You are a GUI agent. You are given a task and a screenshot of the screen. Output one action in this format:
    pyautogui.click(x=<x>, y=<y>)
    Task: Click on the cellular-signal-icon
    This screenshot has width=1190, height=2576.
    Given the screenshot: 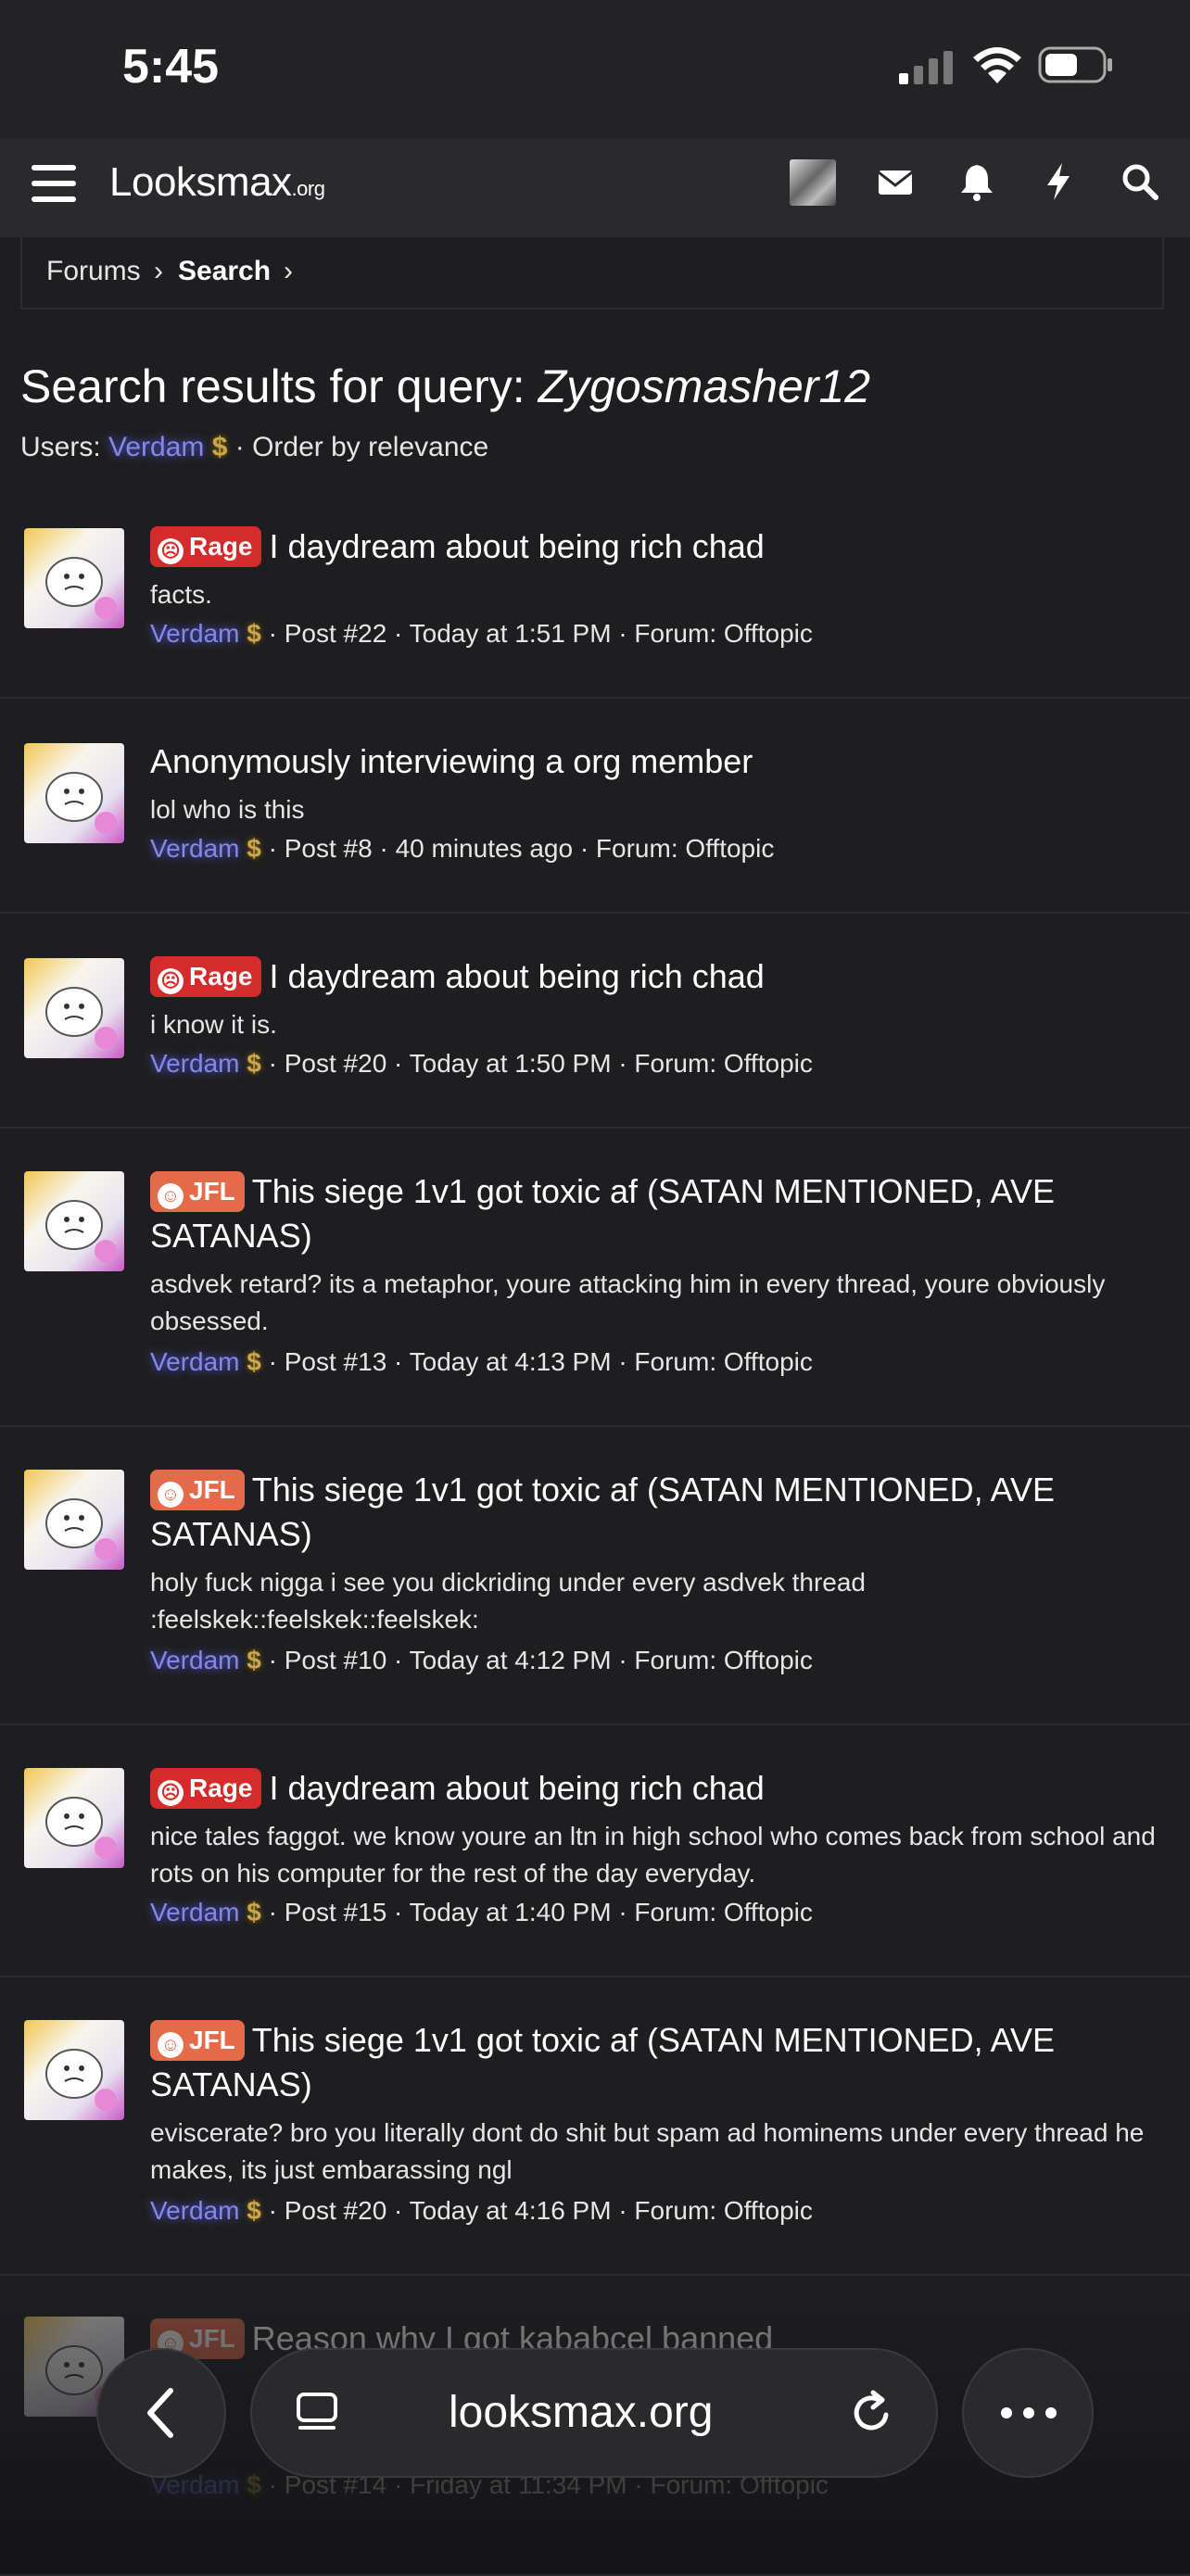 What is the action you would take?
    pyautogui.click(x=926, y=68)
    